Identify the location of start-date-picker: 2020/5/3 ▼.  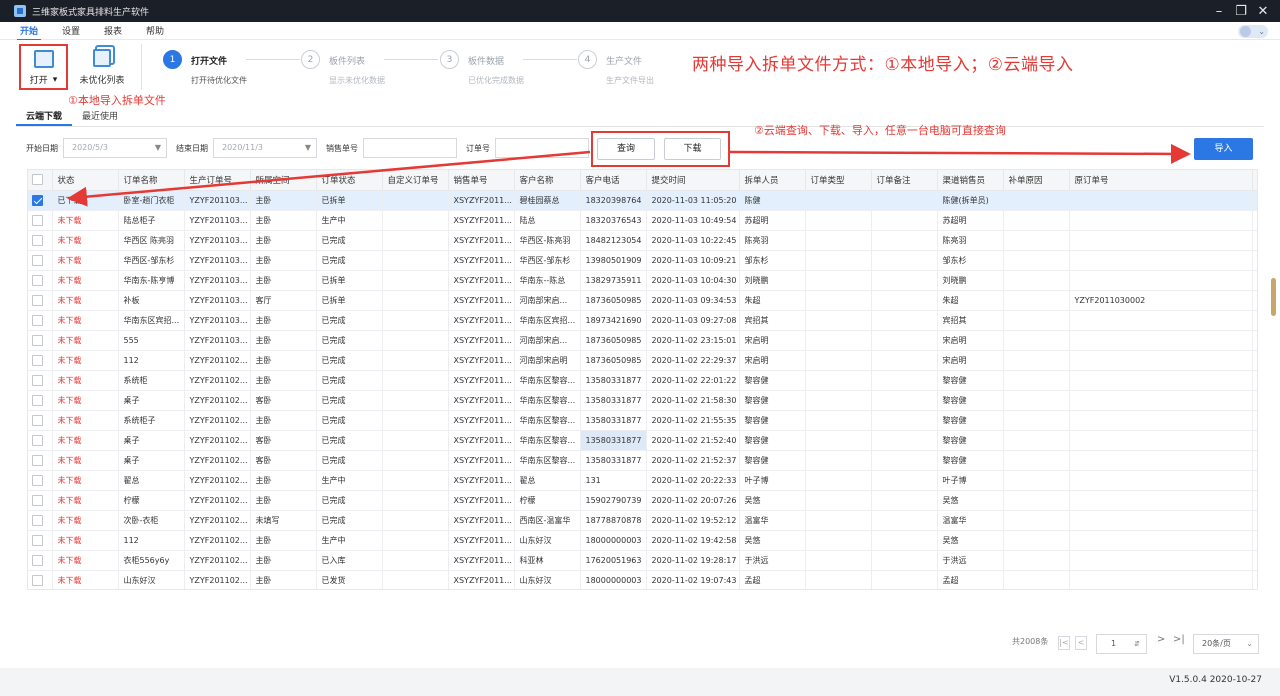
(115, 148).